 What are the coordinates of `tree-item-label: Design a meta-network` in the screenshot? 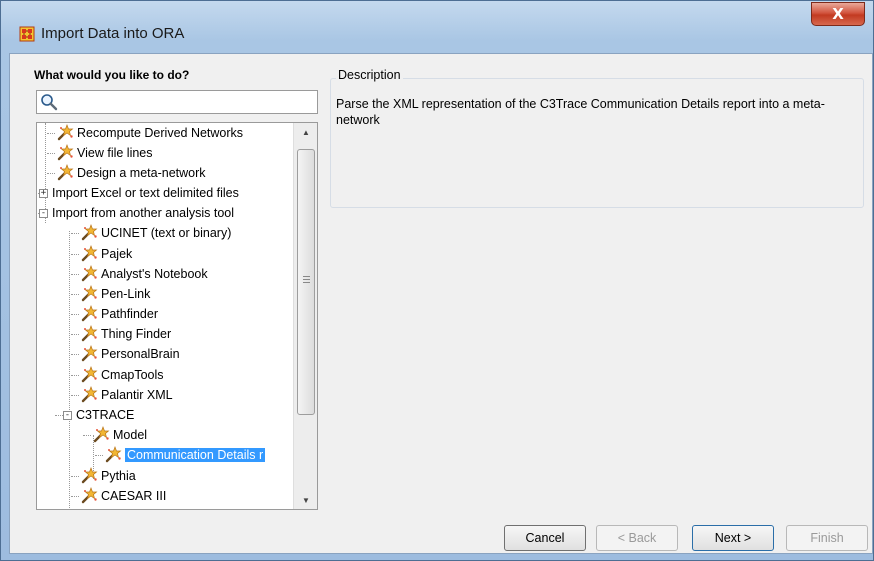 It's located at (141, 173).